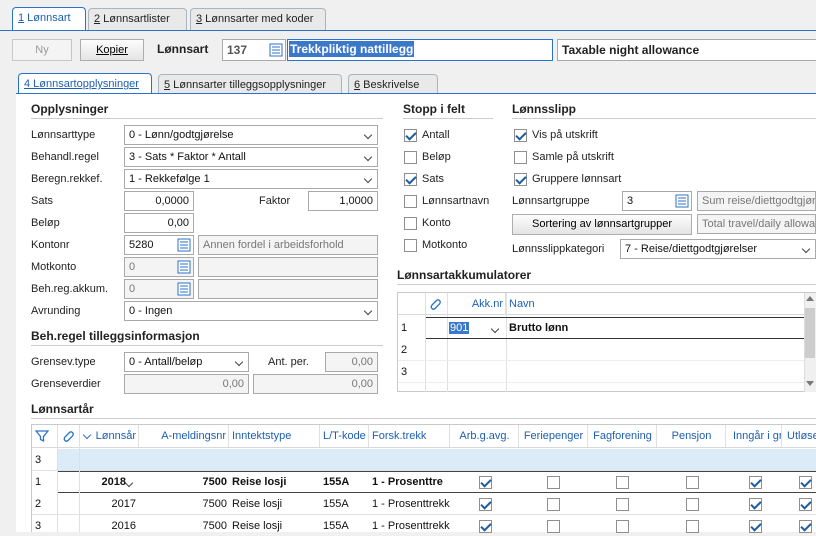 This screenshot has height=536, width=816. What do you see at coordinates (184, 245) in the screenshot?
I see `kontonr-lookup-icon` at bounding box center [184, 245].